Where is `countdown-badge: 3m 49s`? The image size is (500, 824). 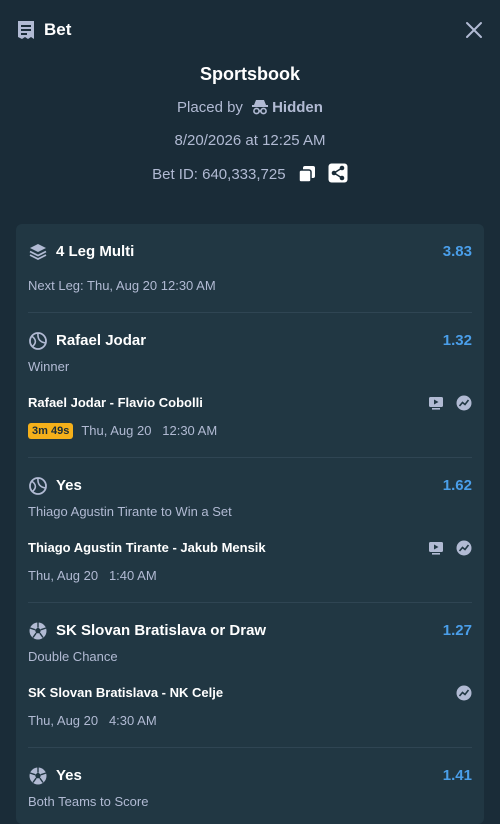
countdown-badge: 3m 49s is located at coordinates (51, 431).